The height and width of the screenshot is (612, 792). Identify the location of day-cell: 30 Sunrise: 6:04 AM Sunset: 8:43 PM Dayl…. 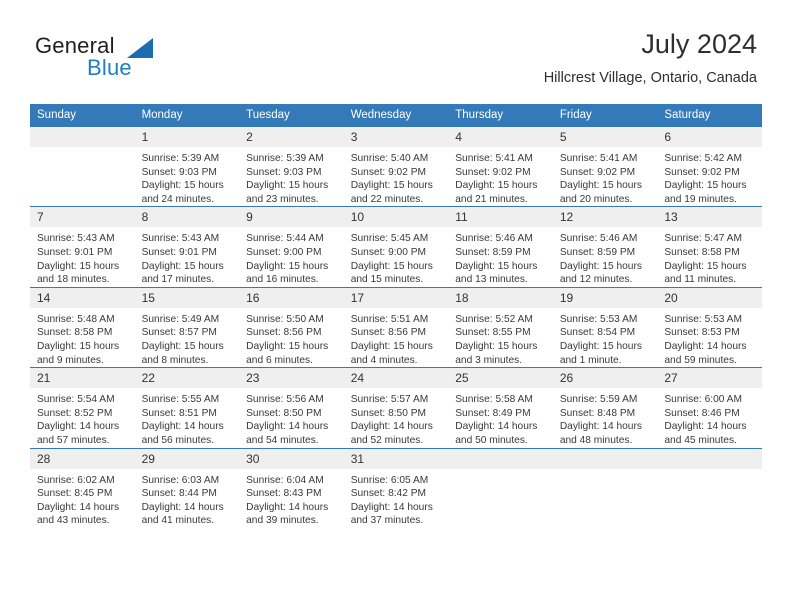
(291, 487).